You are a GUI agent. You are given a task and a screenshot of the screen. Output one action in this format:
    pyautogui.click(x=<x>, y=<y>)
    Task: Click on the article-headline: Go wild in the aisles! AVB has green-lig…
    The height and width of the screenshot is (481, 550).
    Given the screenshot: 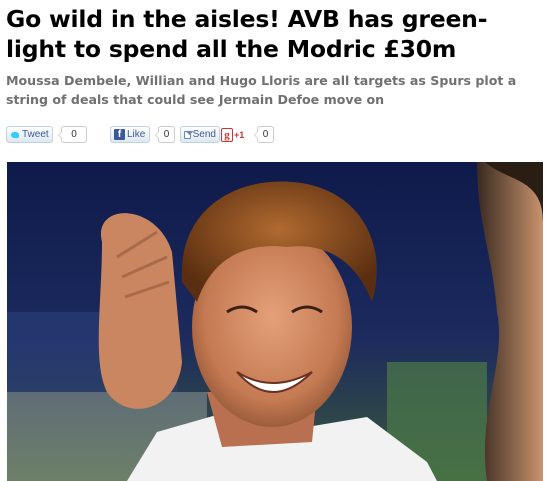 What is the action you would take?
    pyautogui.click(x=247, y=34)
    